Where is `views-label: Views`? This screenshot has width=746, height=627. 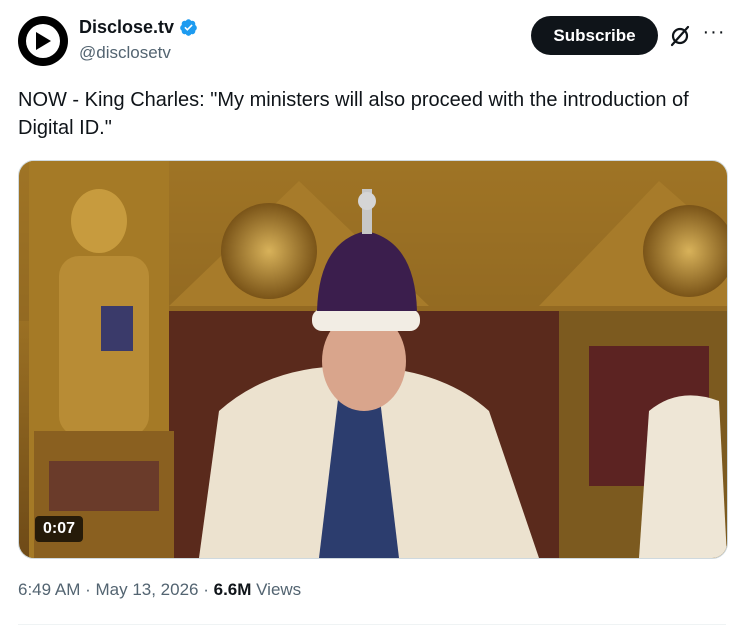 views-label: Views is located at coordinates (276, 589).